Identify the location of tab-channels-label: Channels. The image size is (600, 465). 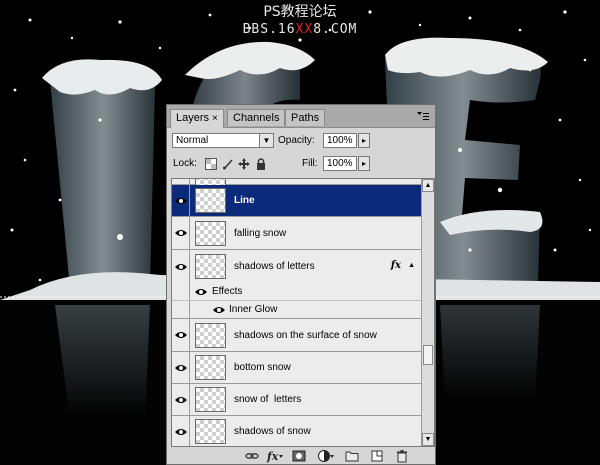
(256, 118).